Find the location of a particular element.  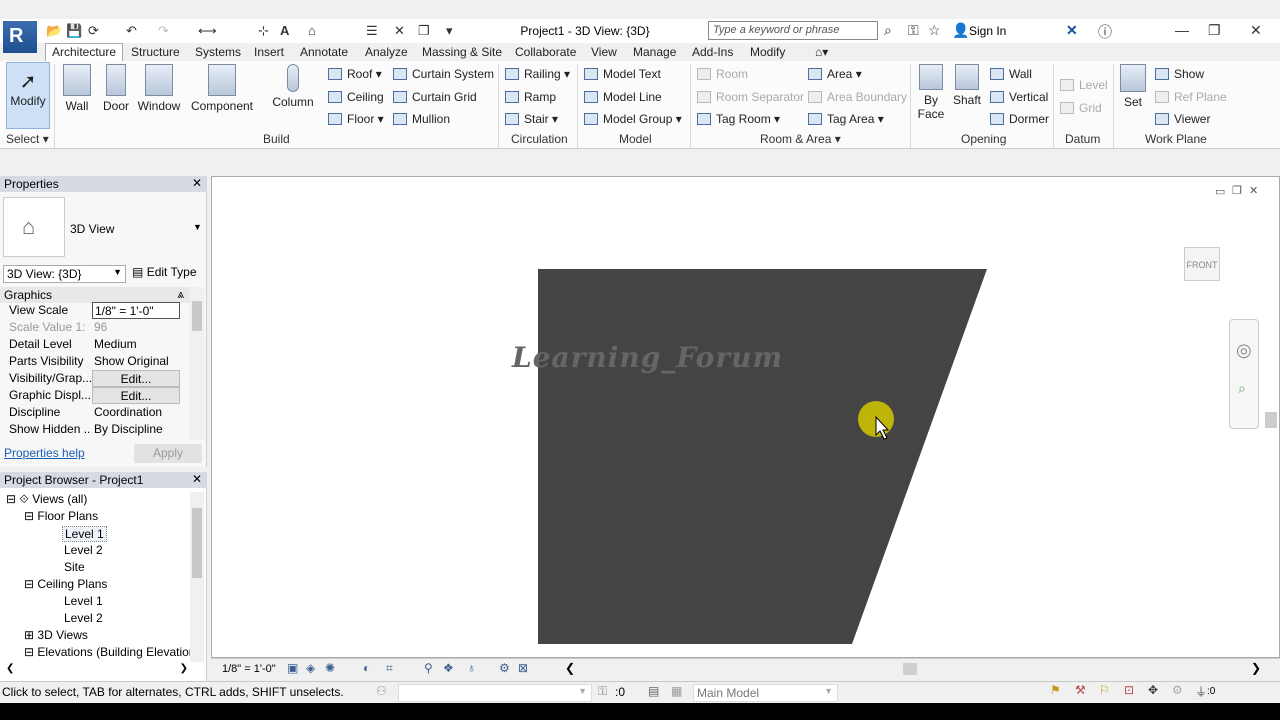

minimize-icon: — is located at coordinates (1182, 30).